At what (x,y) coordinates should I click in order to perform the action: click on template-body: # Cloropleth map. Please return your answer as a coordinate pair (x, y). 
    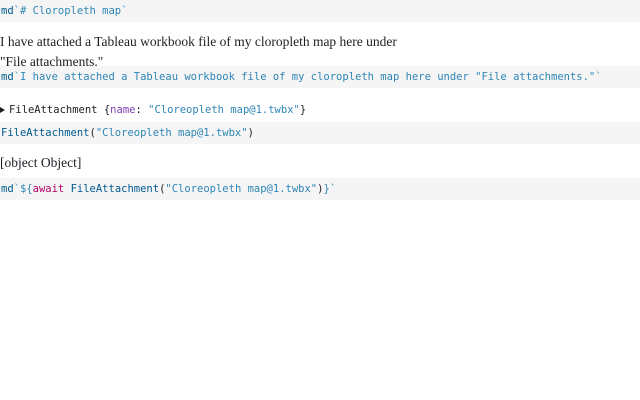
    Looking at the image, I should click on (70, 11).